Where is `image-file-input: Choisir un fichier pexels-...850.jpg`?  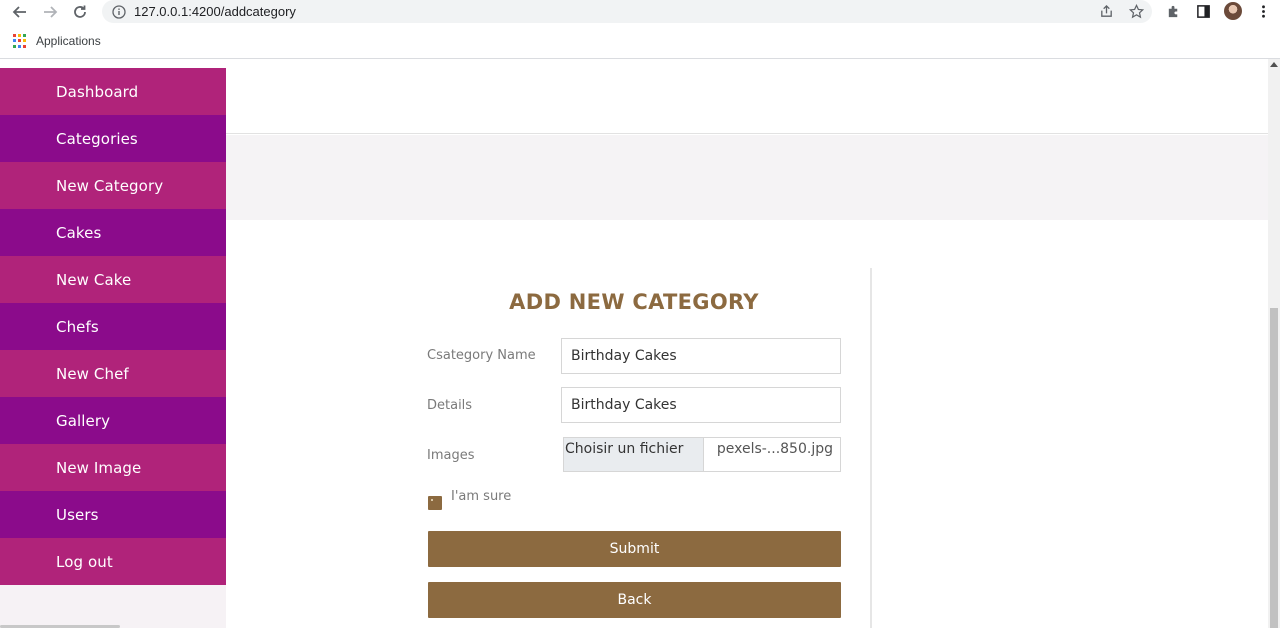 image-file-input: Choisir un fichier pexels-...850.jpg is located at coordinates (702, 454).